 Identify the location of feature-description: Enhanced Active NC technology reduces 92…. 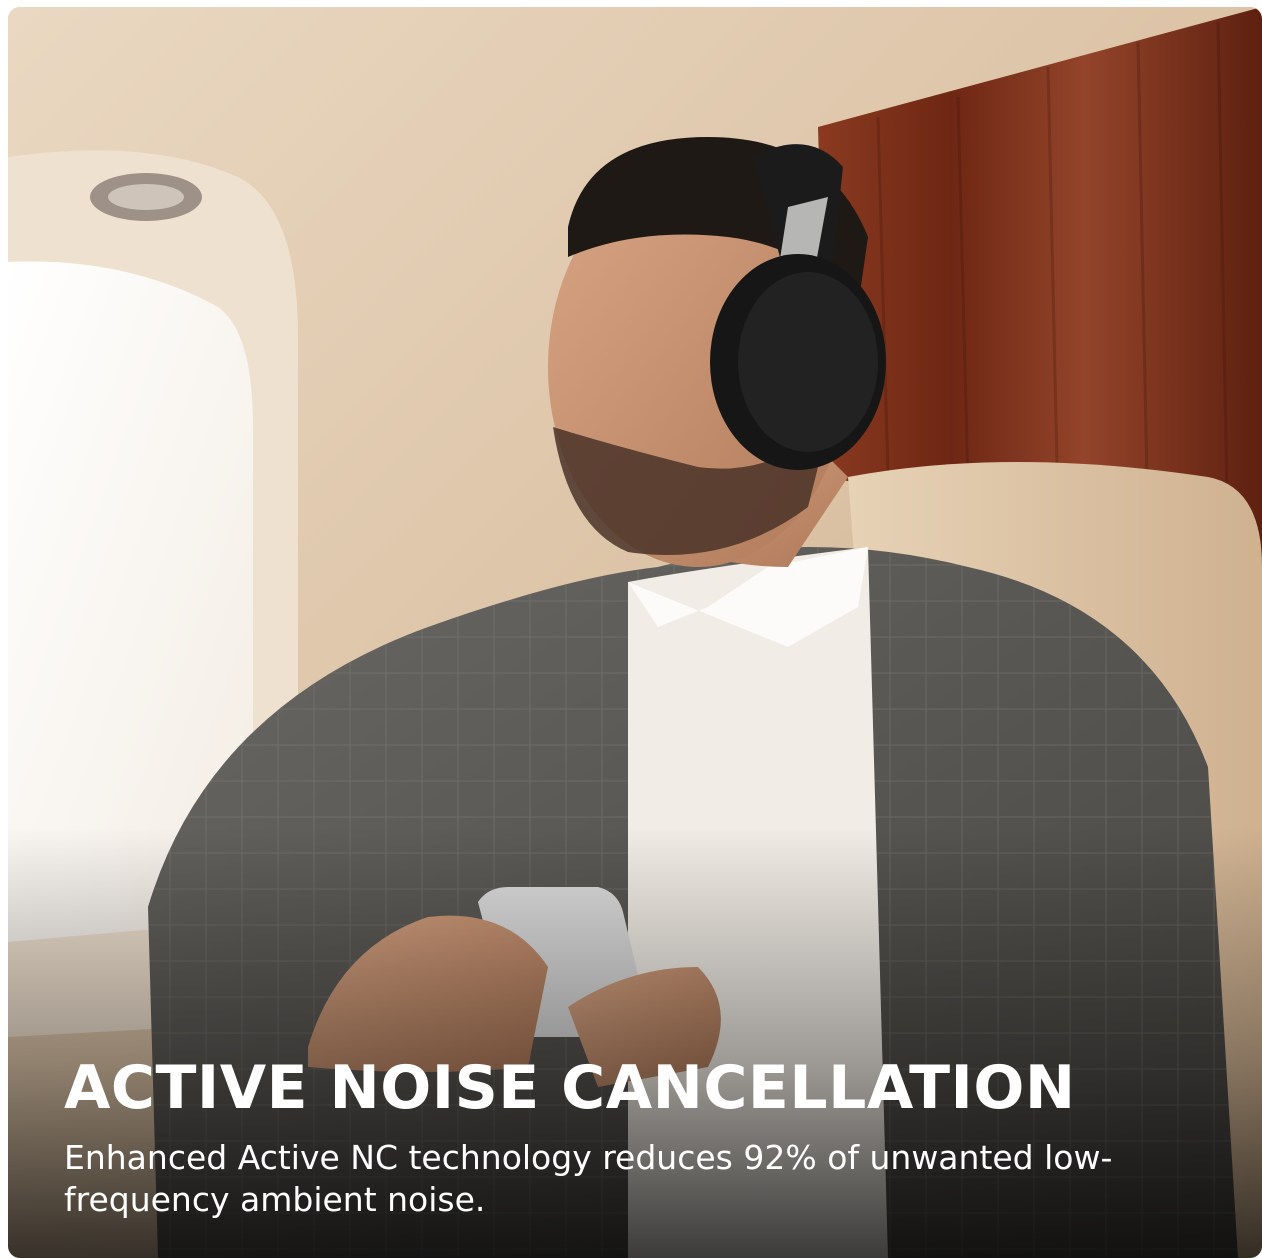
(588, 1178).